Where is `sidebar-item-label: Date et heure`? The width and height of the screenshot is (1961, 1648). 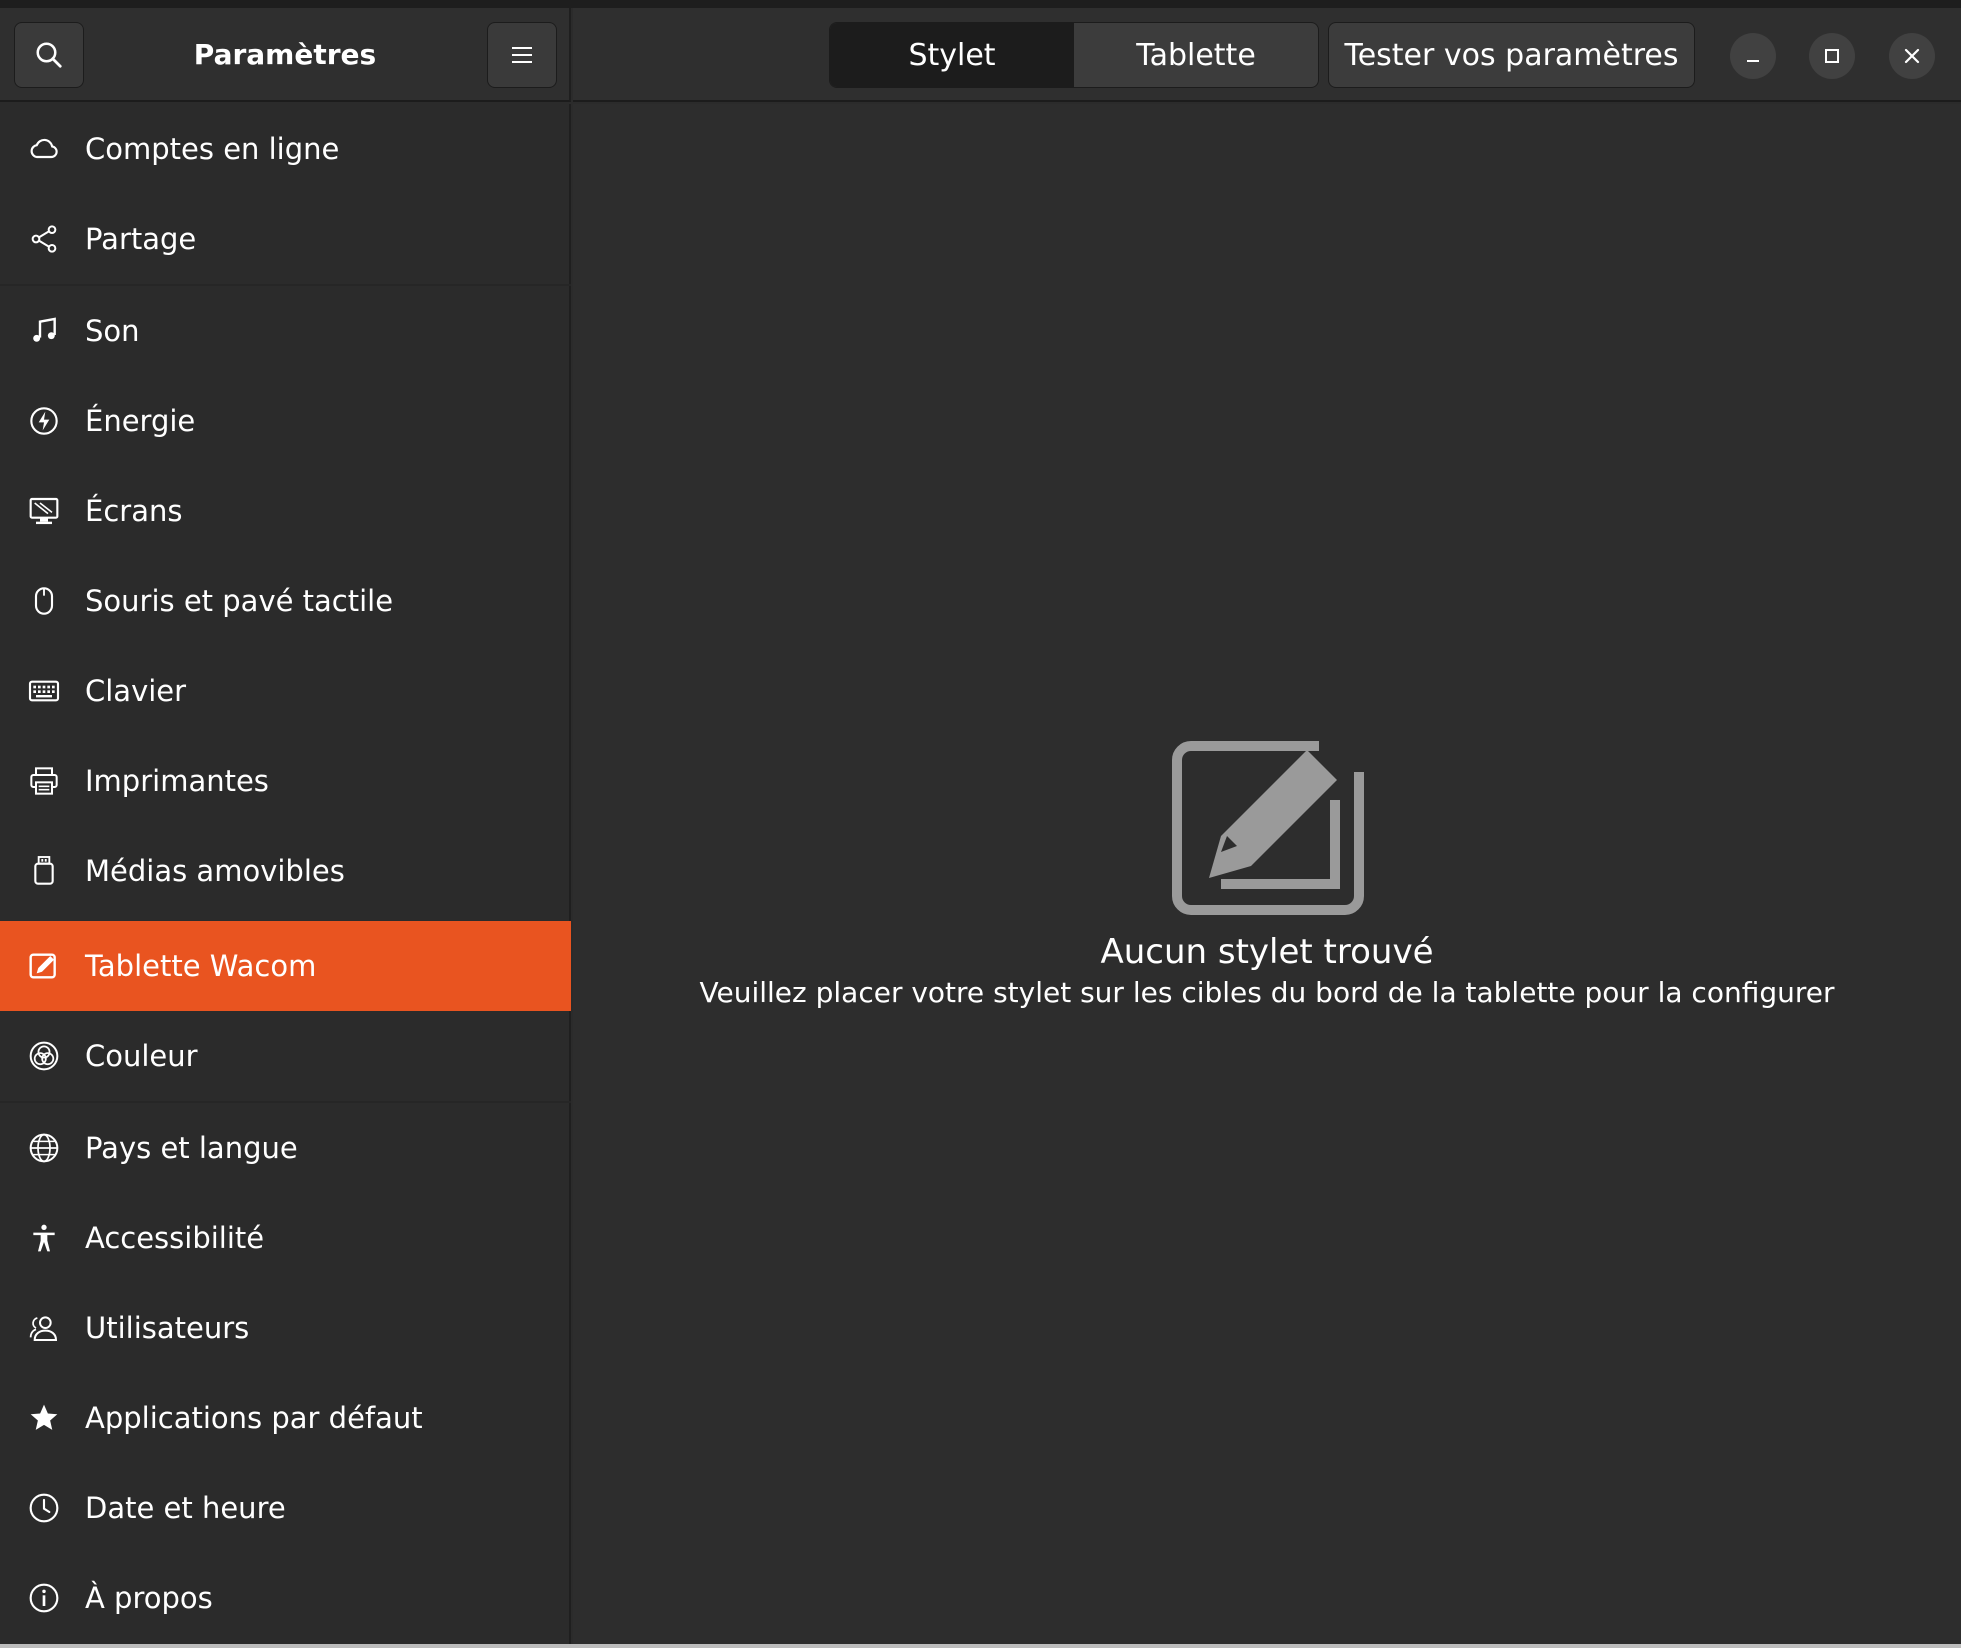 sidebar-item-label: Date et heure is located at coordinates (185, 1508).